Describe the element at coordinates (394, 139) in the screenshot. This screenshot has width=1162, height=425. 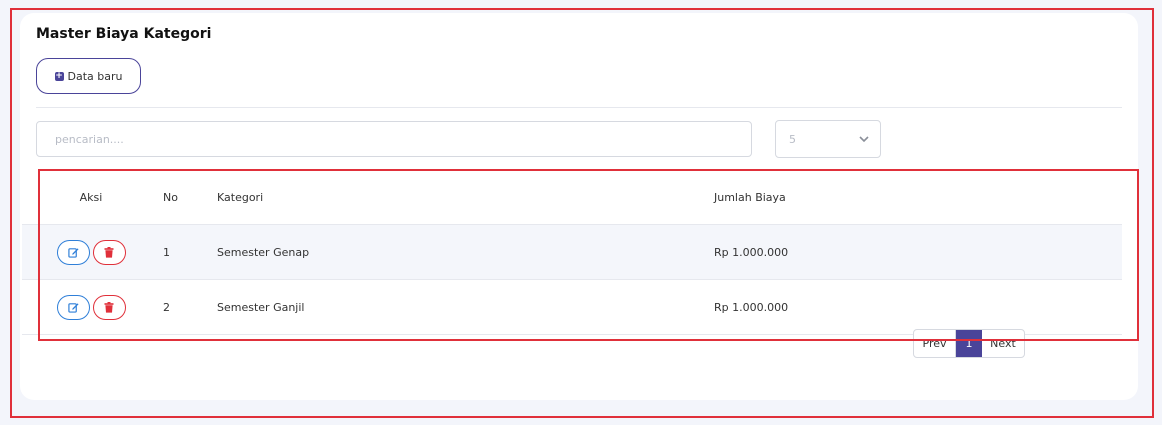
I see `search-input` at that location.